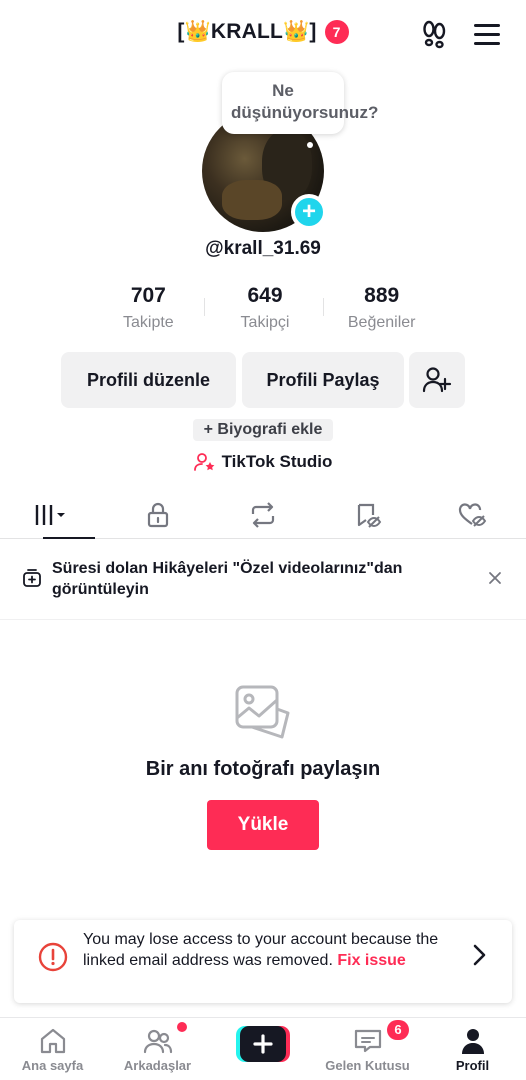 This screenshot has width=526, height=1080. I want to click on nav-create, so click(262, 1049).